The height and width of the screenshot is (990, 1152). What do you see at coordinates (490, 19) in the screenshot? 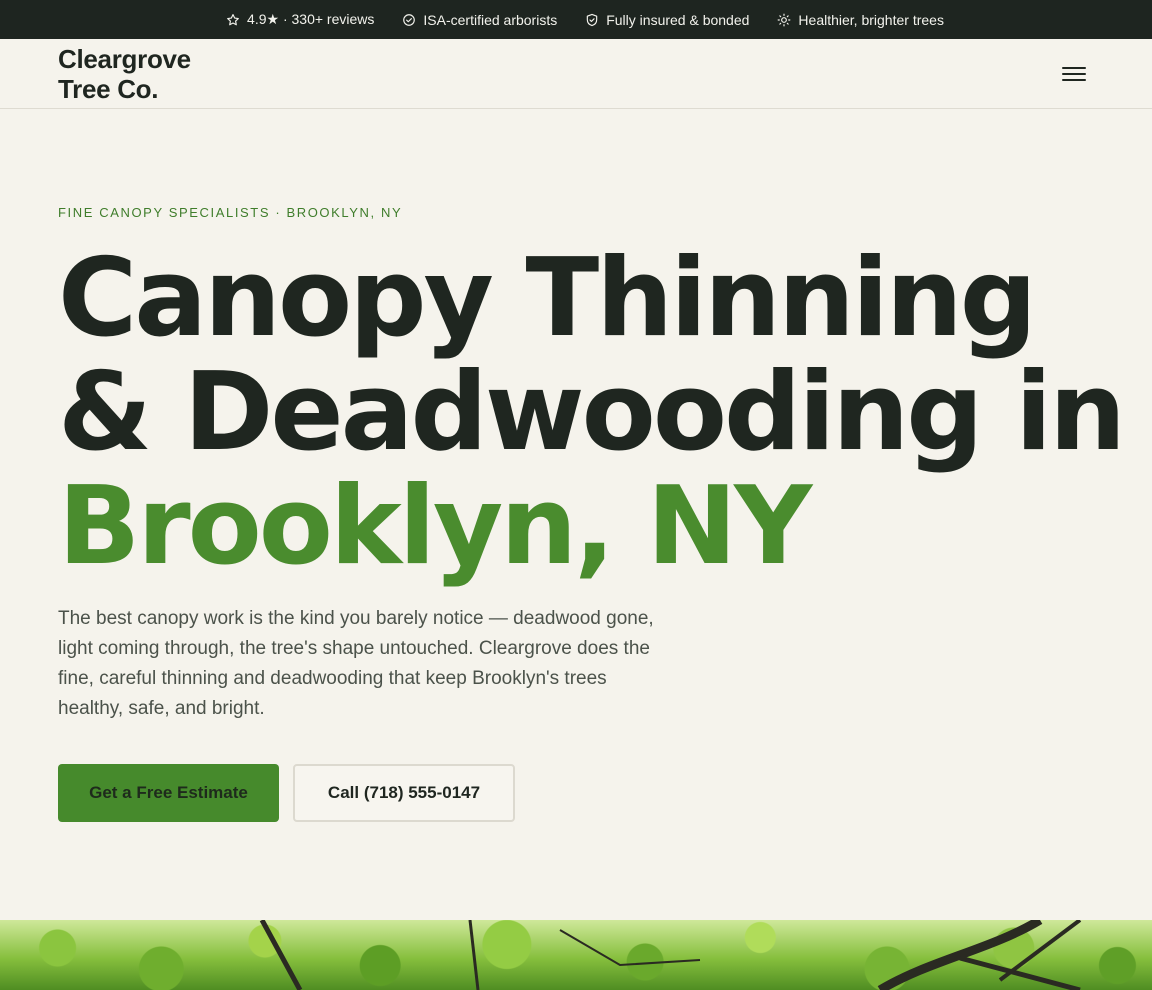
I see `certified-text: ISA-certified arborists` at bounding box center [490, 19].